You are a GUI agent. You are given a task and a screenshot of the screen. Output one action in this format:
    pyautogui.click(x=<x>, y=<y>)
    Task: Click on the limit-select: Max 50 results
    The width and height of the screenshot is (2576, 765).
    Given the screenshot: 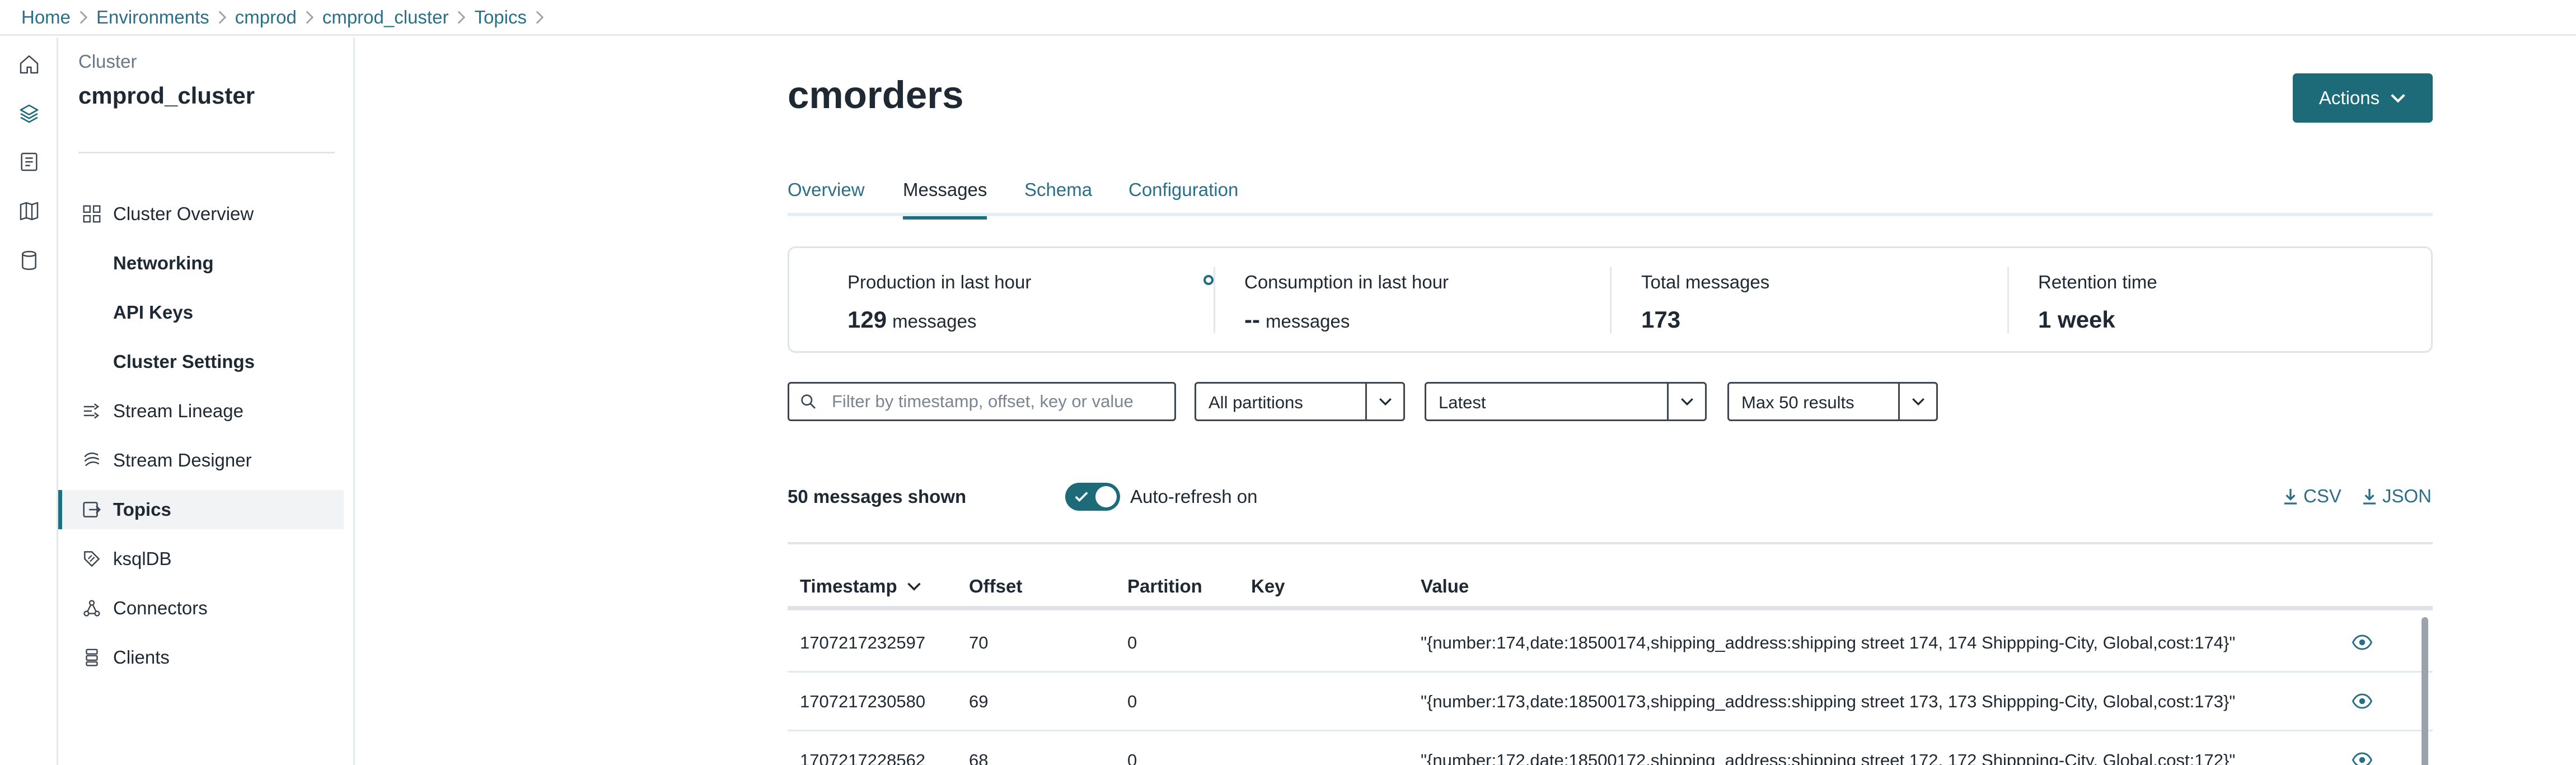 What is the action you would take?
    pyautogui.click(x=1833, y=402)
    